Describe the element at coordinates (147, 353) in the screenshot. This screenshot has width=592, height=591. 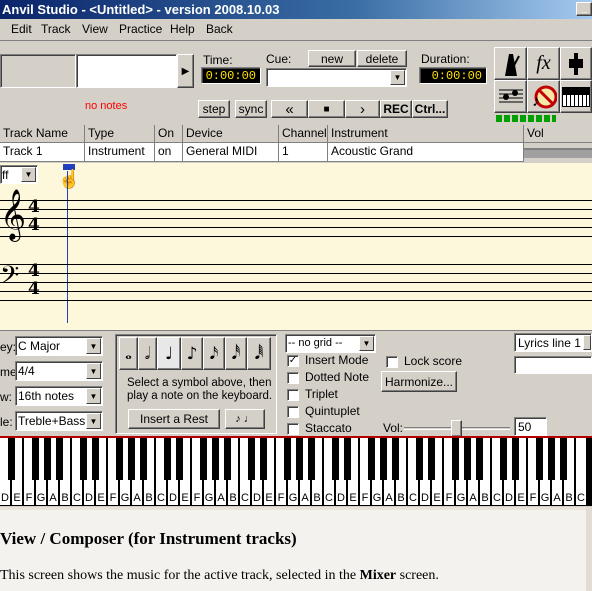
I see `half-note-icon: 𝅗𝅥` at that location.